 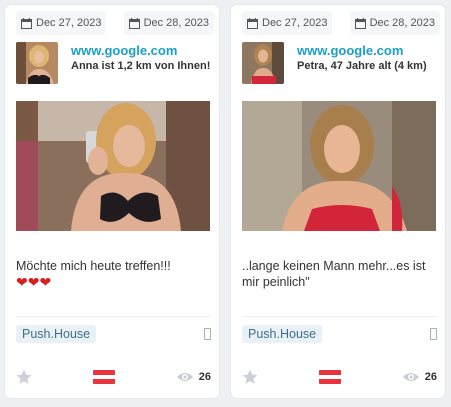 What do you see at coordinates (141, 66) in the screenshot?
I see `ad-title: Anna ist 1,2 km von Ihnen!` at bounding box center [141, 66].